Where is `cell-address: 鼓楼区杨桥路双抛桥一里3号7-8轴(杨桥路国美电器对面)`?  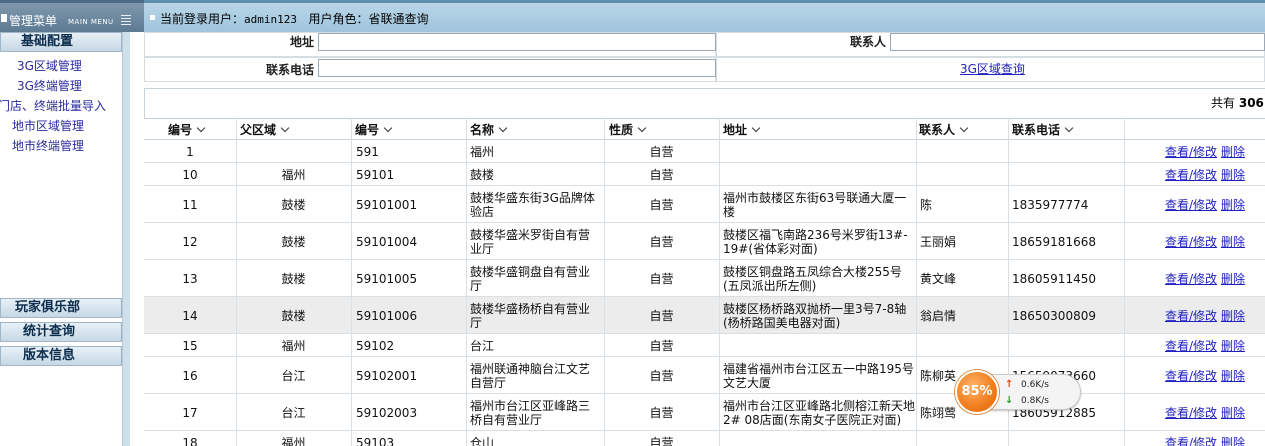
cell-address: 鼓楼区杨桥路双抛桥一里3号7-8轴(杨桥路国美电器对面) is located at coordinates (815, 315).